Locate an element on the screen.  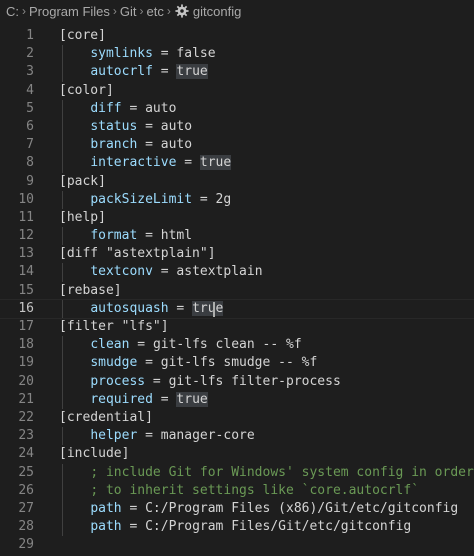
section-header: [include] is located at coordinates (94, 454).